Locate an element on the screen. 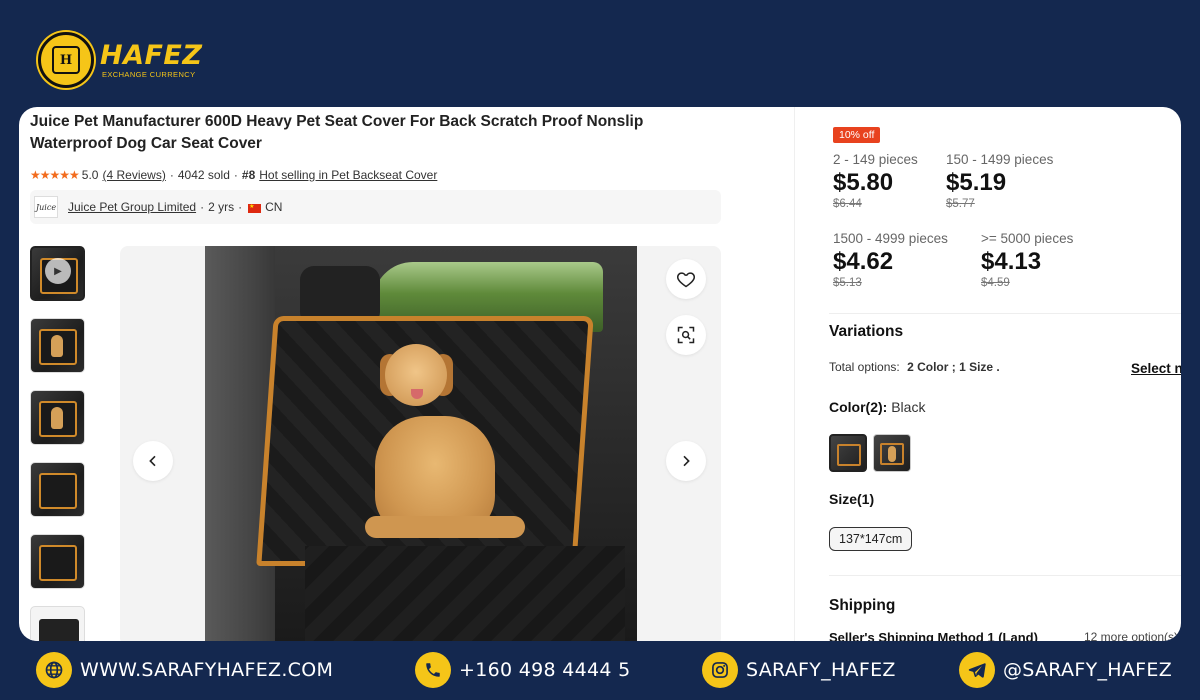  favorite-button is located at coordinates (686, 279).